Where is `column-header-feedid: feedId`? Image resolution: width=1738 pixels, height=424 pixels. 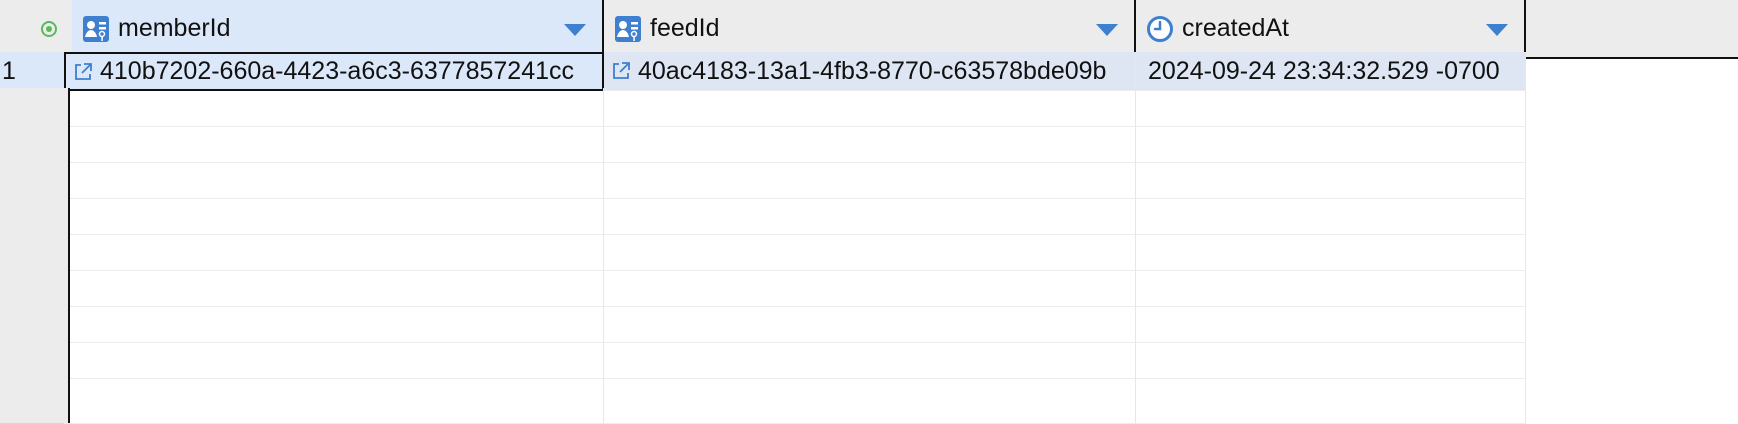 column-header-feedid: feedId is located at coordinates (870, 28).